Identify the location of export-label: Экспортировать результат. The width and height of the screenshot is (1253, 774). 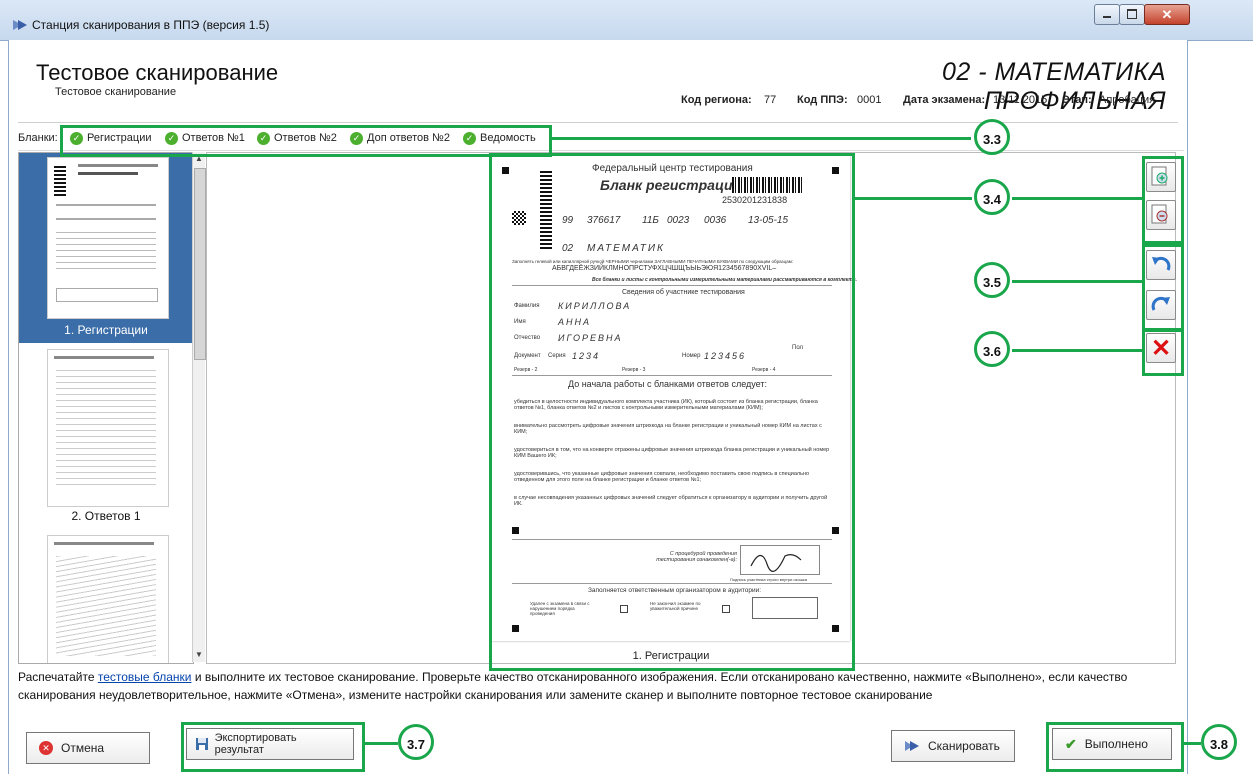
(255, 744).